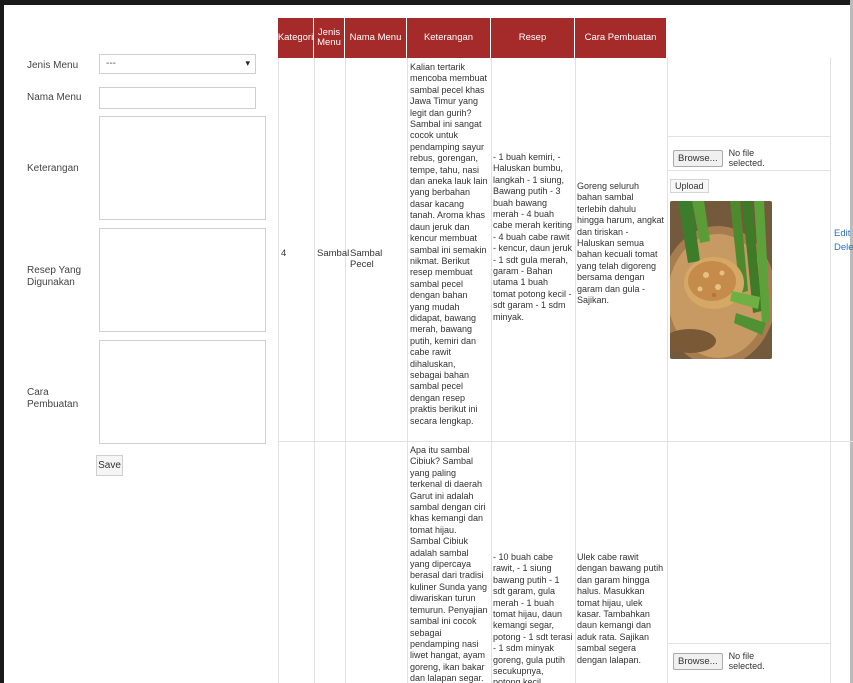 This screenshot has width=853, height=683. I want to click on nama-menu-input, so click(177, 98).